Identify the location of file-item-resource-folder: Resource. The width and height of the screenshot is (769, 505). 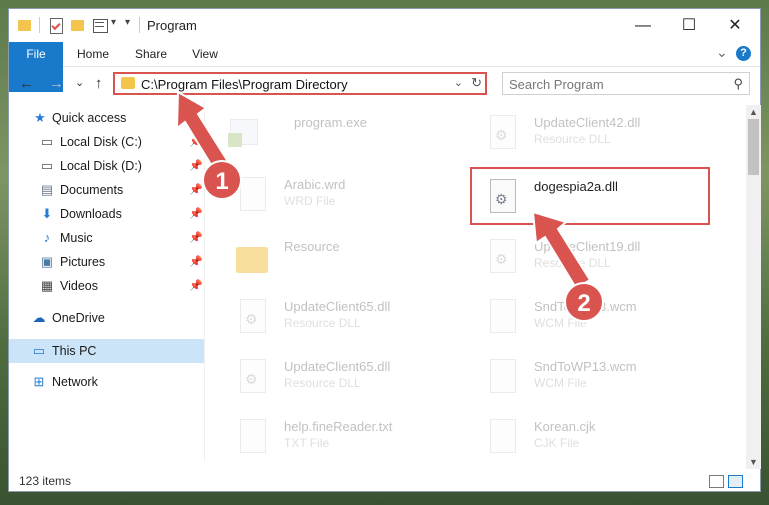
(337, 260).